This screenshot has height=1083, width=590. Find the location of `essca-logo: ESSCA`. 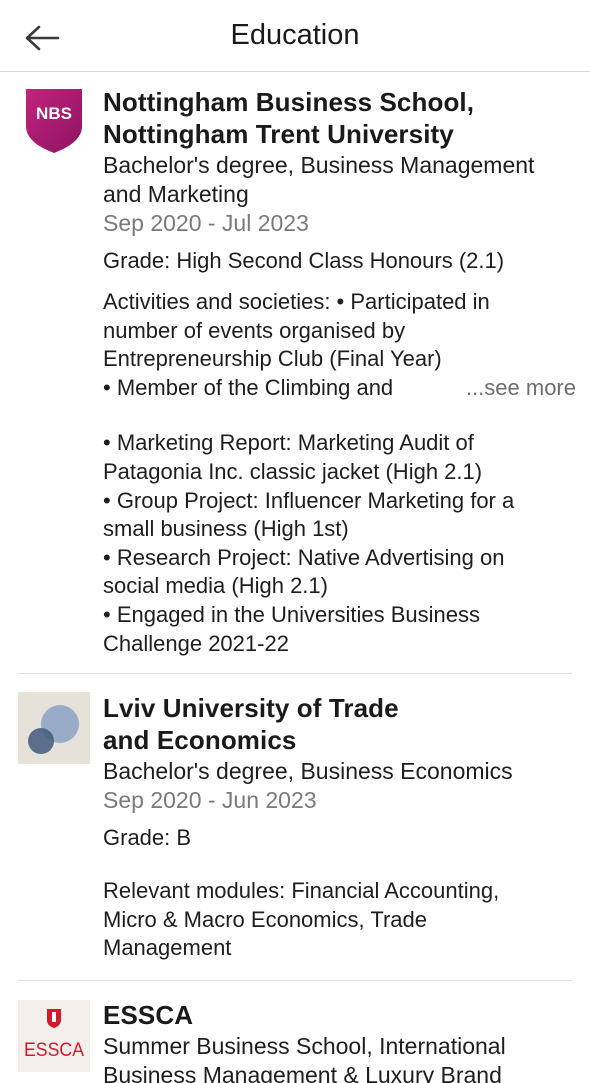

essca-logo: ESSCA is located at coordinates (54, 1036).